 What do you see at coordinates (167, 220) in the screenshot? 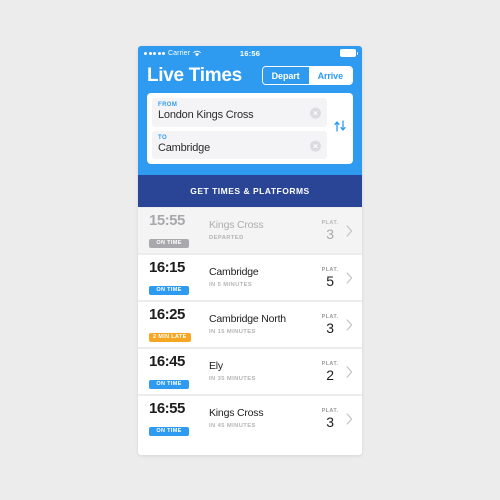
I see `departure-time: 15:55` at bounding box center [167, 220].